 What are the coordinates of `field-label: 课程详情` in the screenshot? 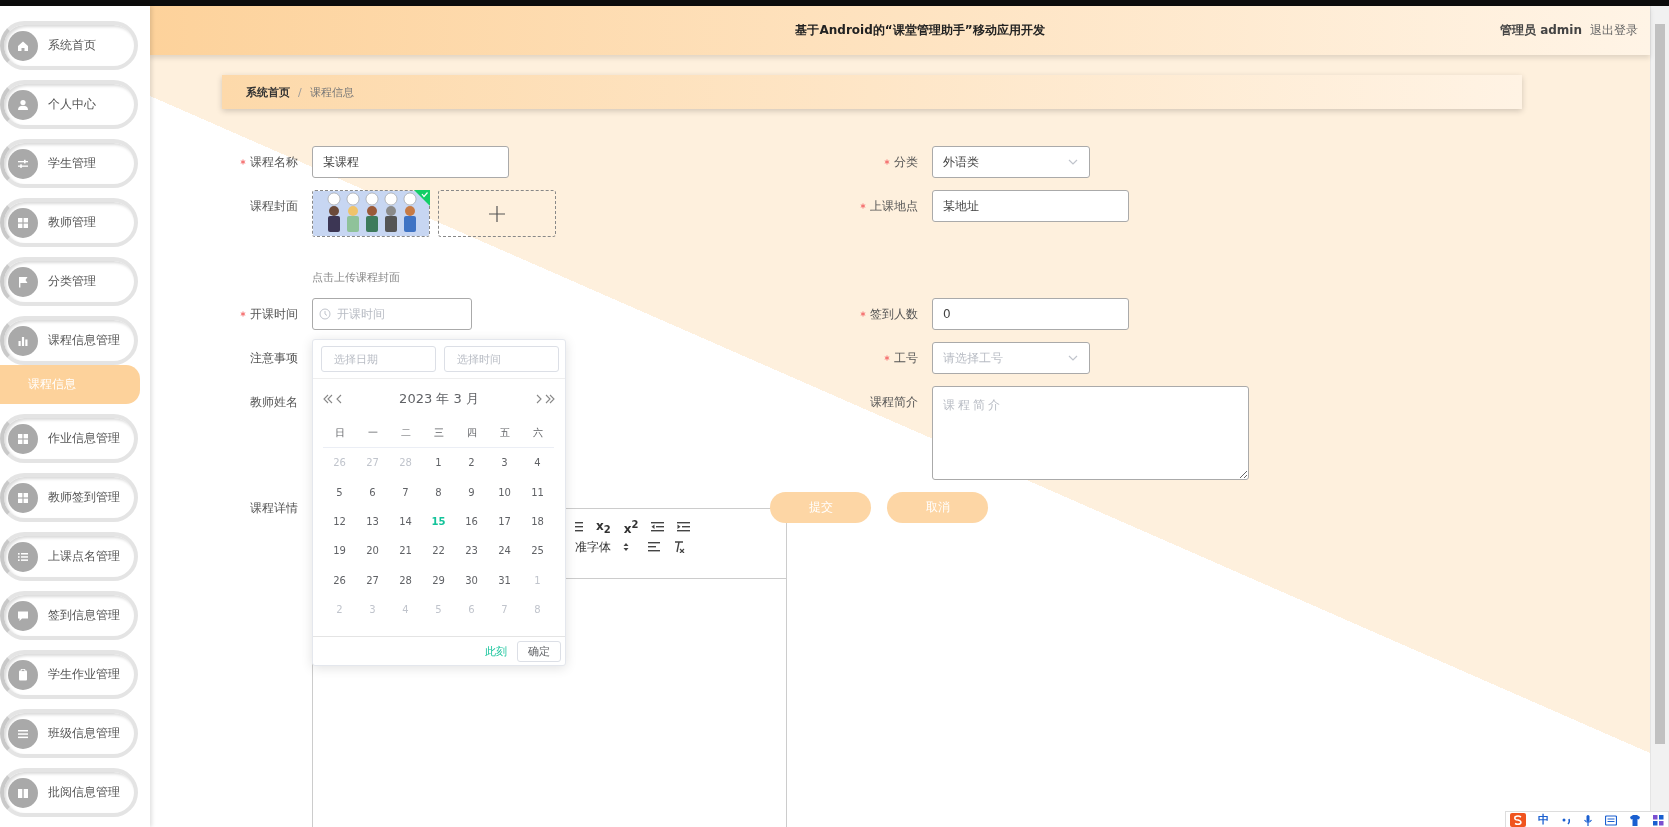 It's located at (274, 508).